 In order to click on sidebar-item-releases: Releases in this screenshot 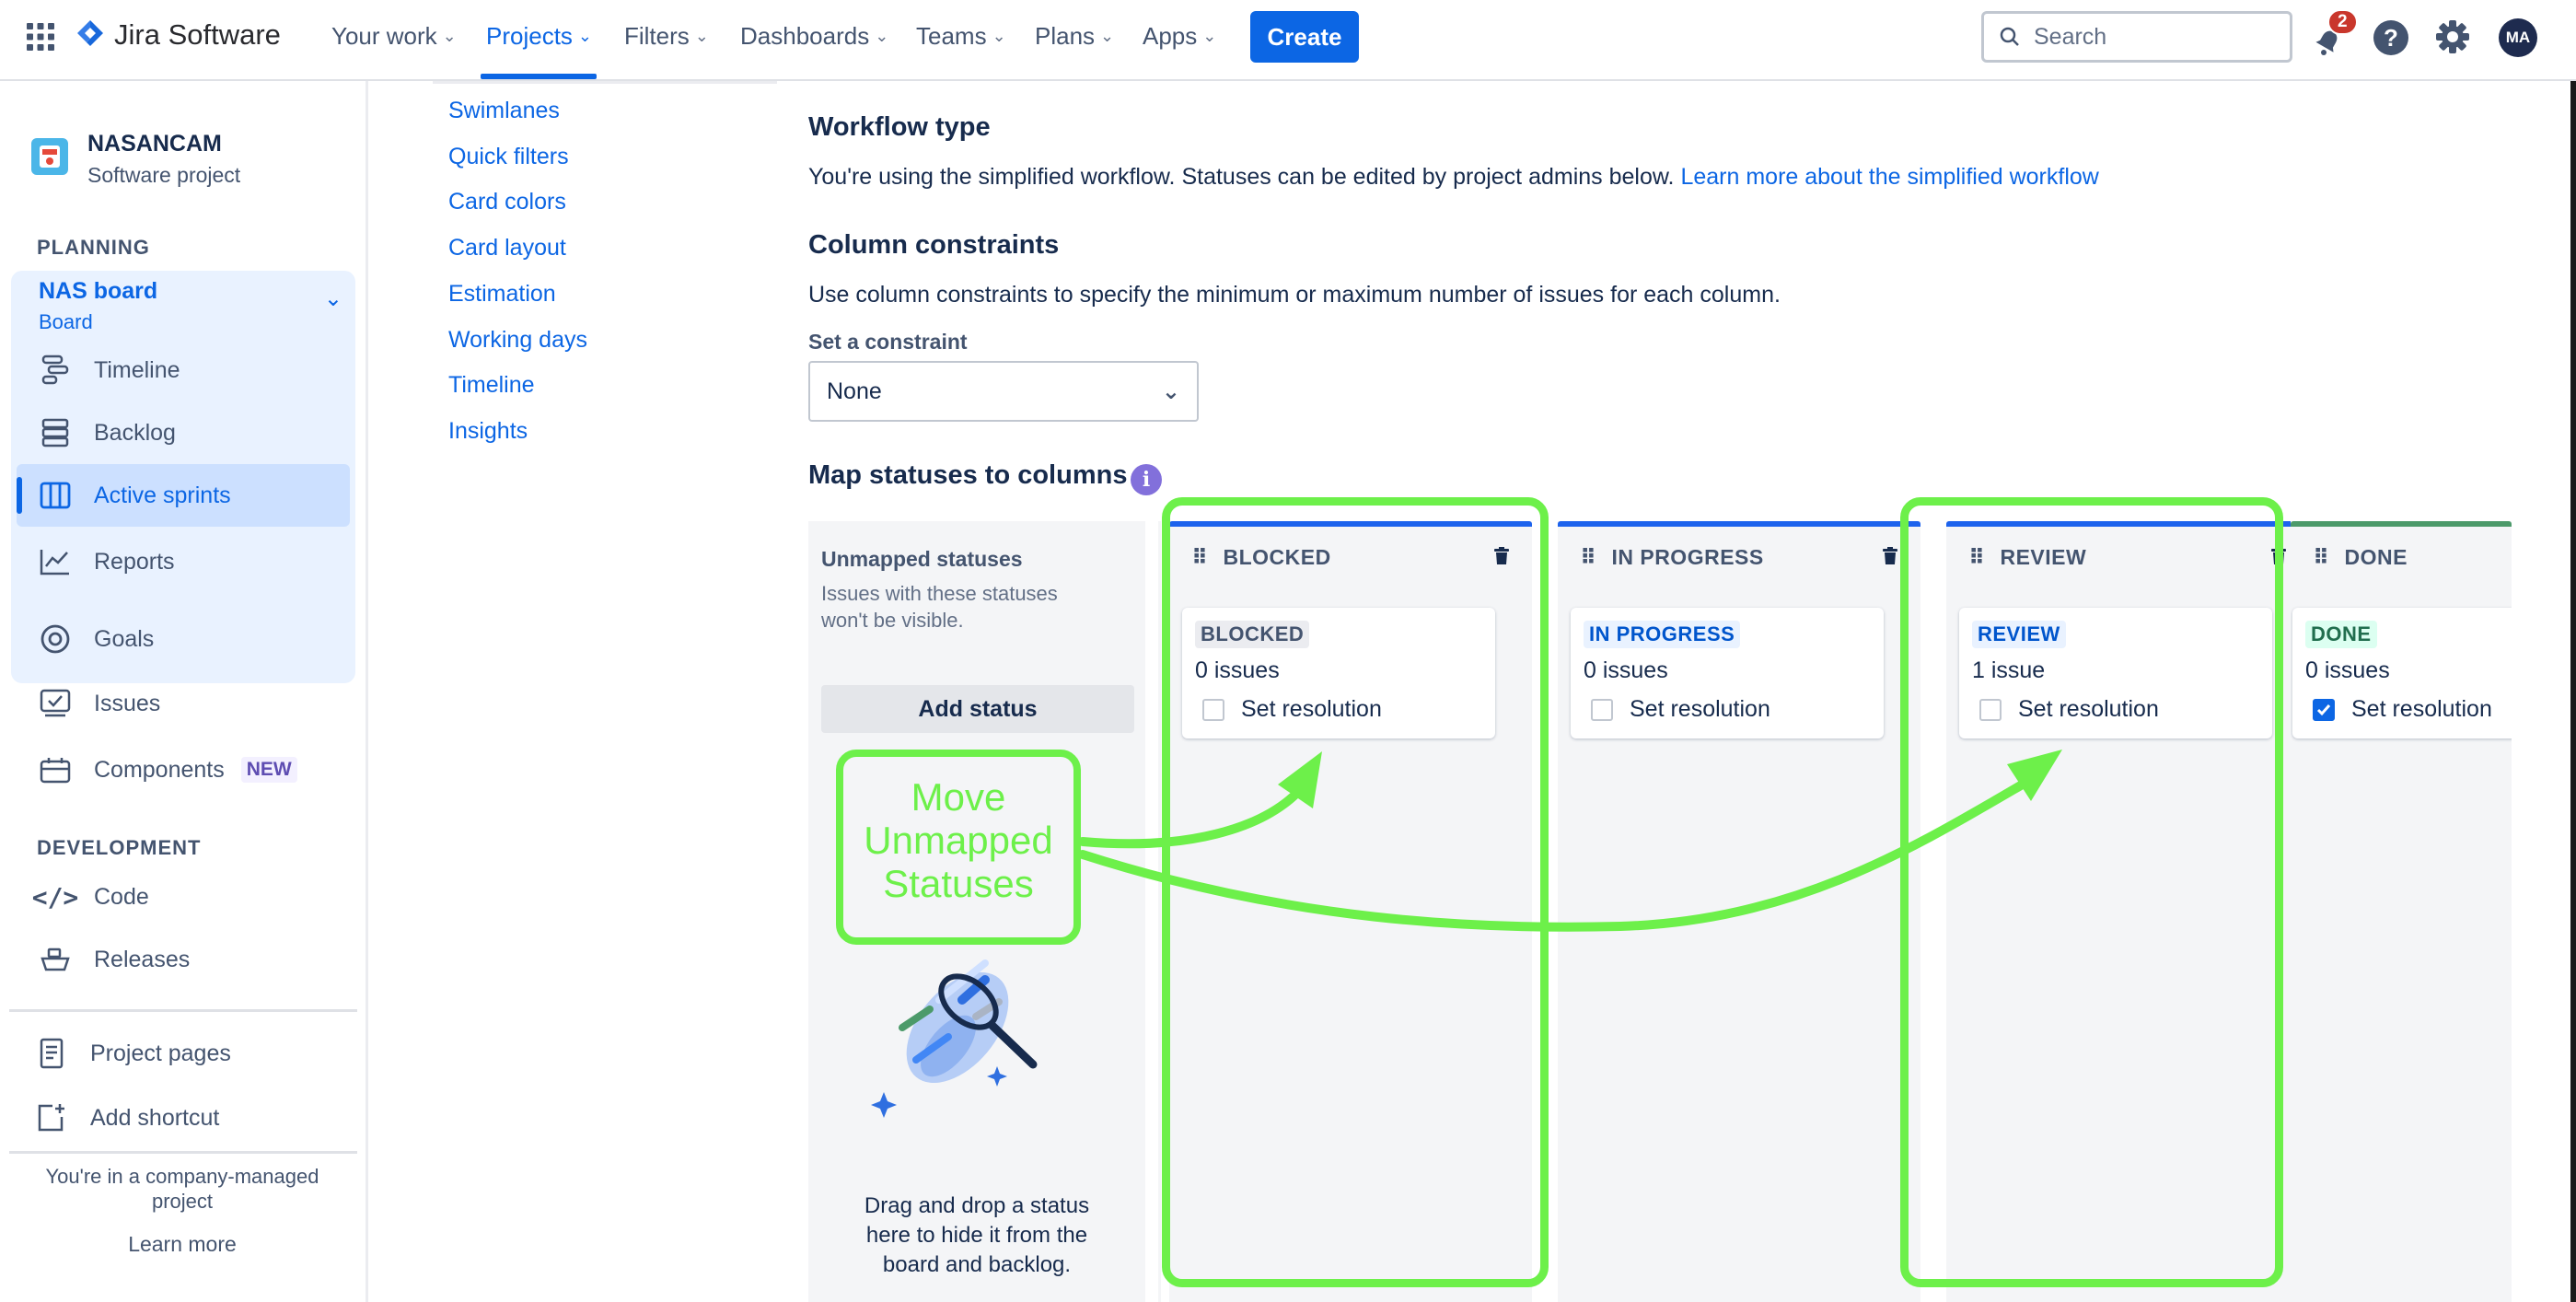, I will do `click(113, 959)`.